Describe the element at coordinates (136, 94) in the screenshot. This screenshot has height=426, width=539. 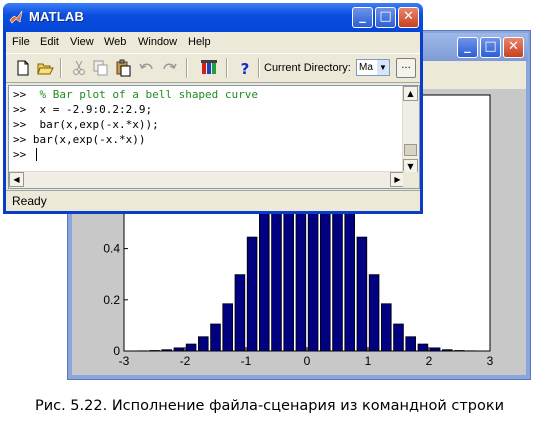
I see `command-line: >> % Bar plot of a bell shaped curve` at that location.